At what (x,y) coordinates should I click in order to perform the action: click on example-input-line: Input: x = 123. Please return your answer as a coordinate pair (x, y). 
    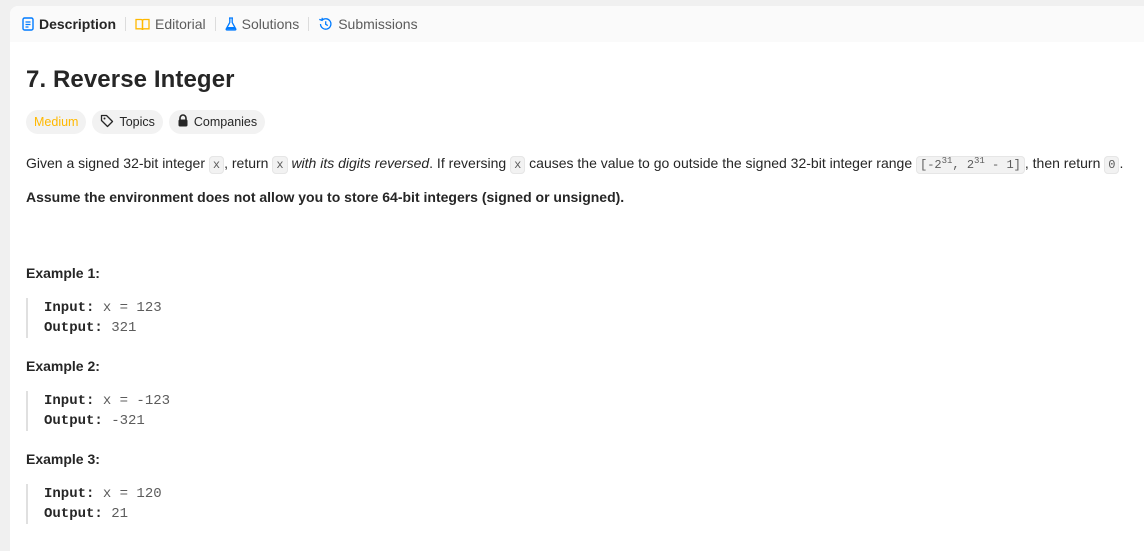
    Looking at the image, I should click on (103, 308).